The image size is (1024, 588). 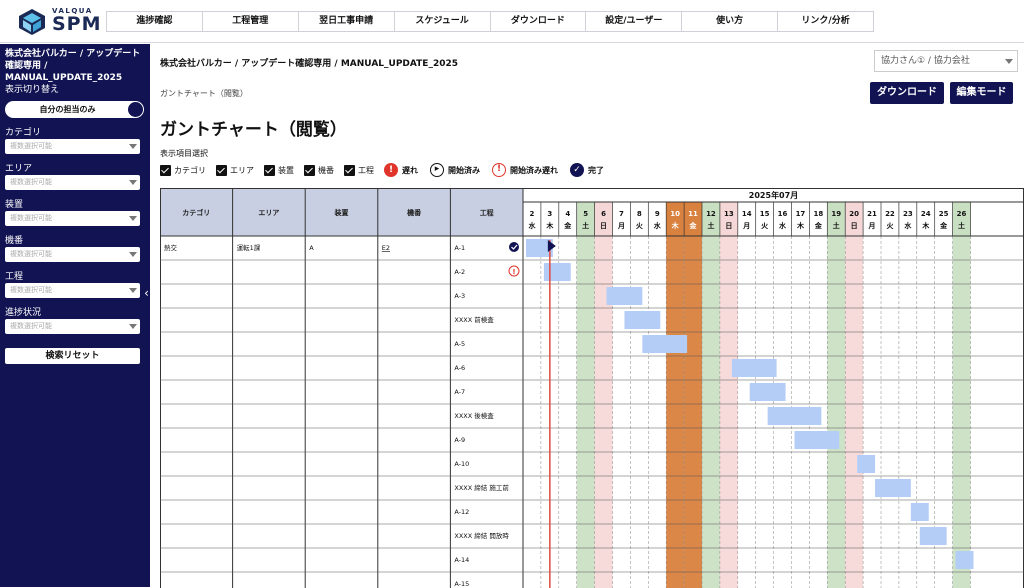 I want to click on display-option: エリア, so click(x=235, y=170).